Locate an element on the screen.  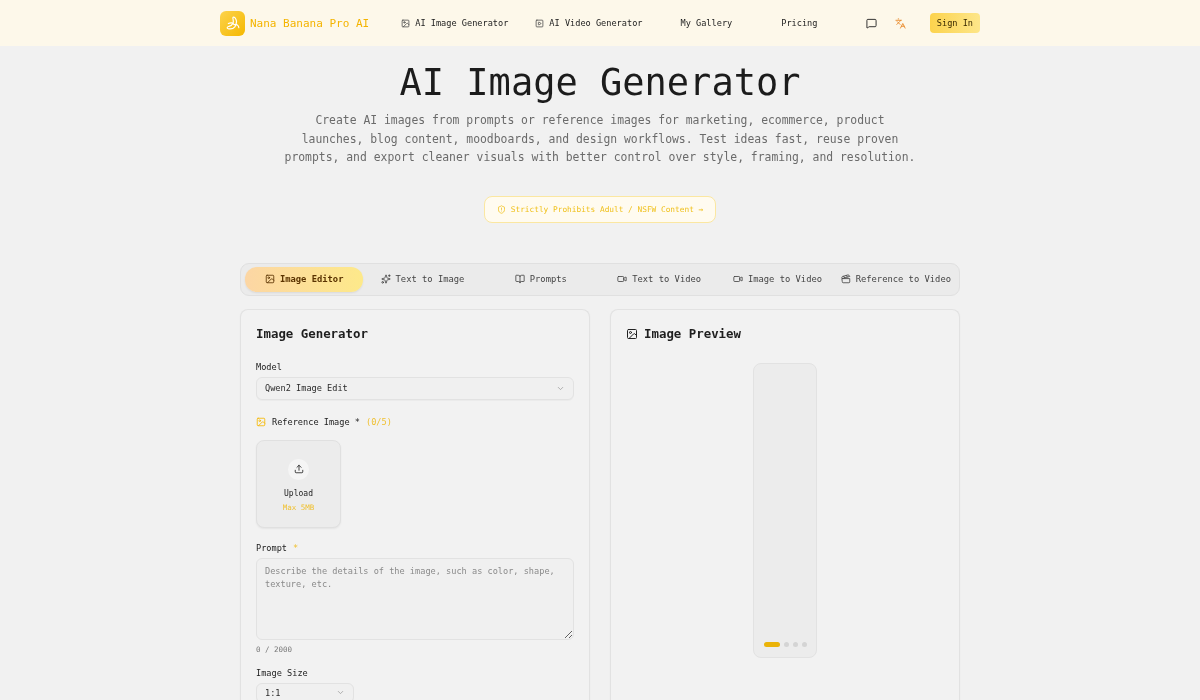
field-label: Model is located at coordinates (269, 366).